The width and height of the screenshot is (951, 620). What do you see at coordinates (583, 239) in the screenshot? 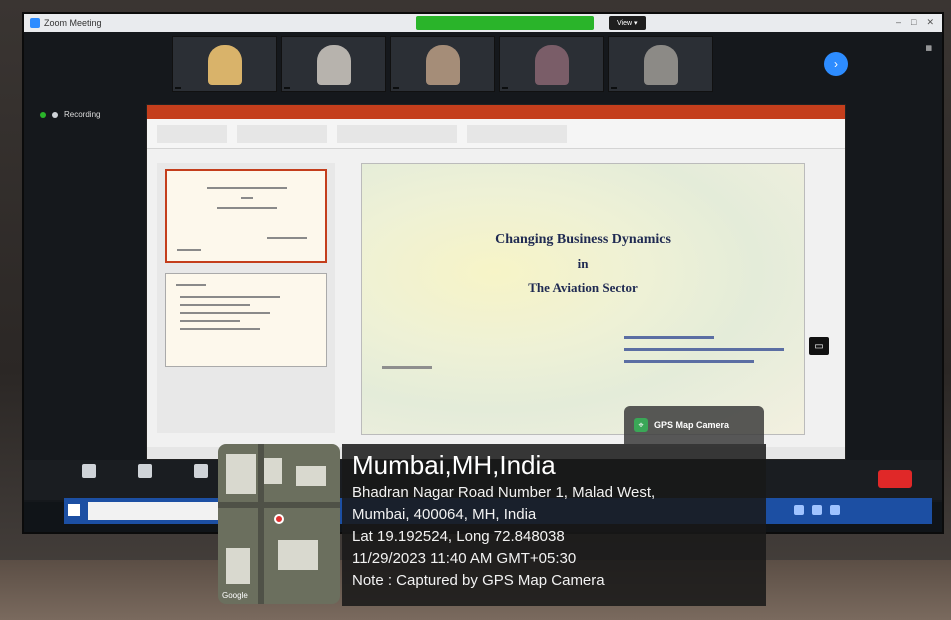
I see `slide-title-line1: Changing Business Dynamics` at bounding box center [583, 239].